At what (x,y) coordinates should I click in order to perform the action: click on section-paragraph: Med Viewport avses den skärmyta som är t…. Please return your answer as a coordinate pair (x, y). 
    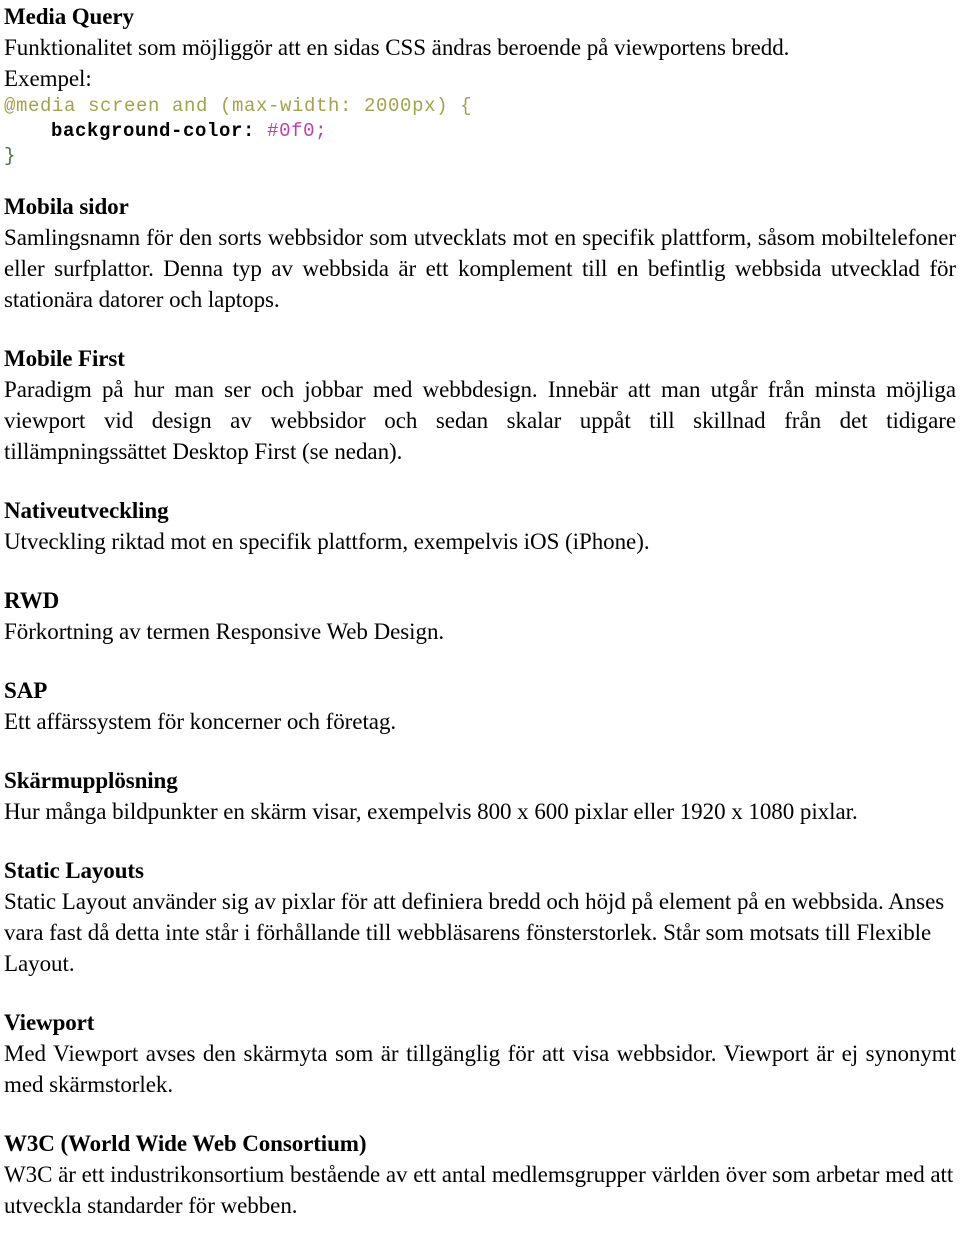
    Looking at the image, I should click on (480, 1069).